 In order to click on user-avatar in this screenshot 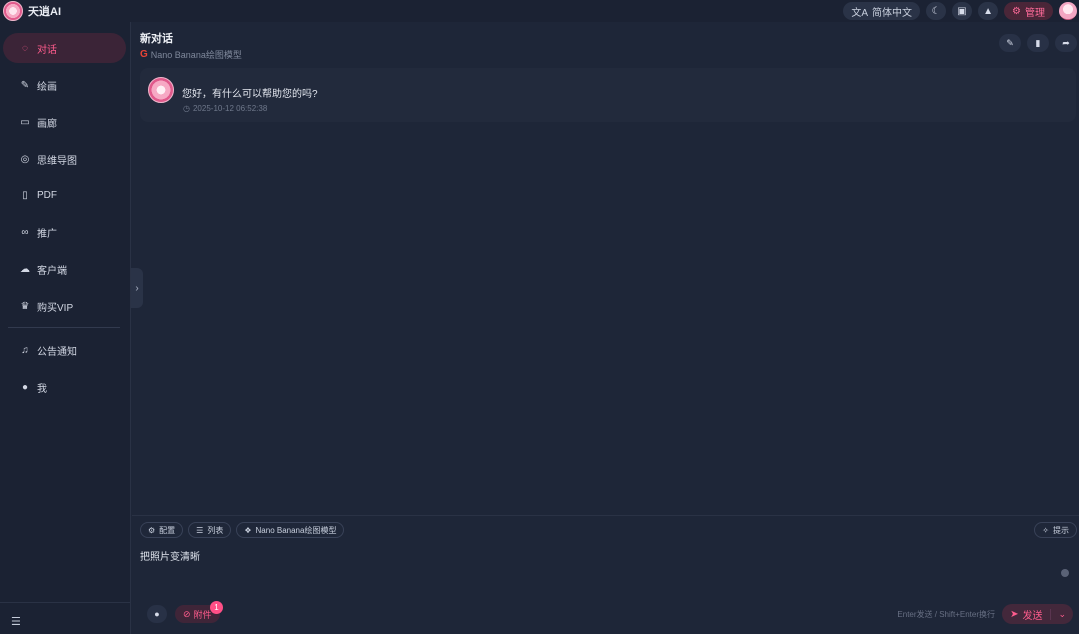, I will do `click(1068, 11)`.